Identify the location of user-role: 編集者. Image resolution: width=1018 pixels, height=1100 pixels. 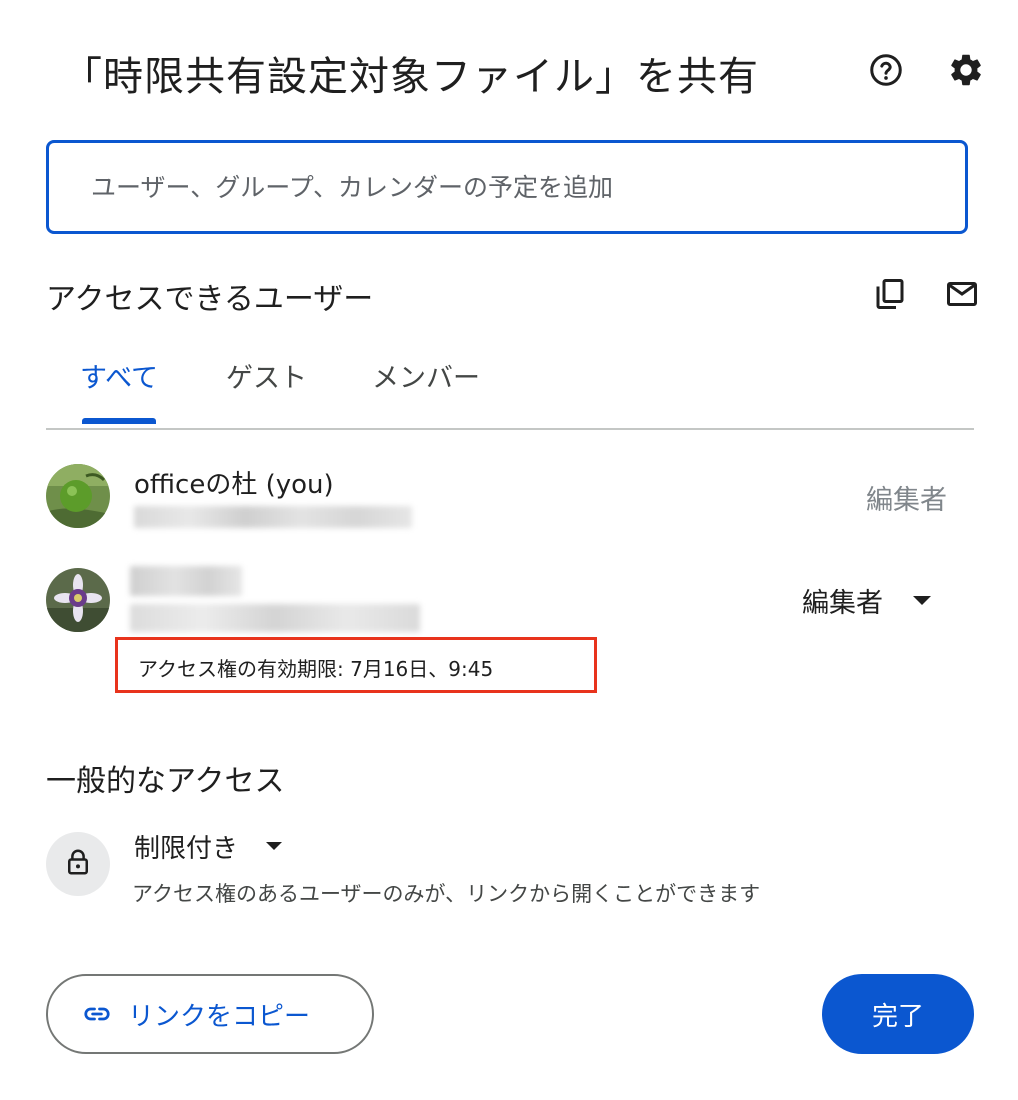
(906, 500).